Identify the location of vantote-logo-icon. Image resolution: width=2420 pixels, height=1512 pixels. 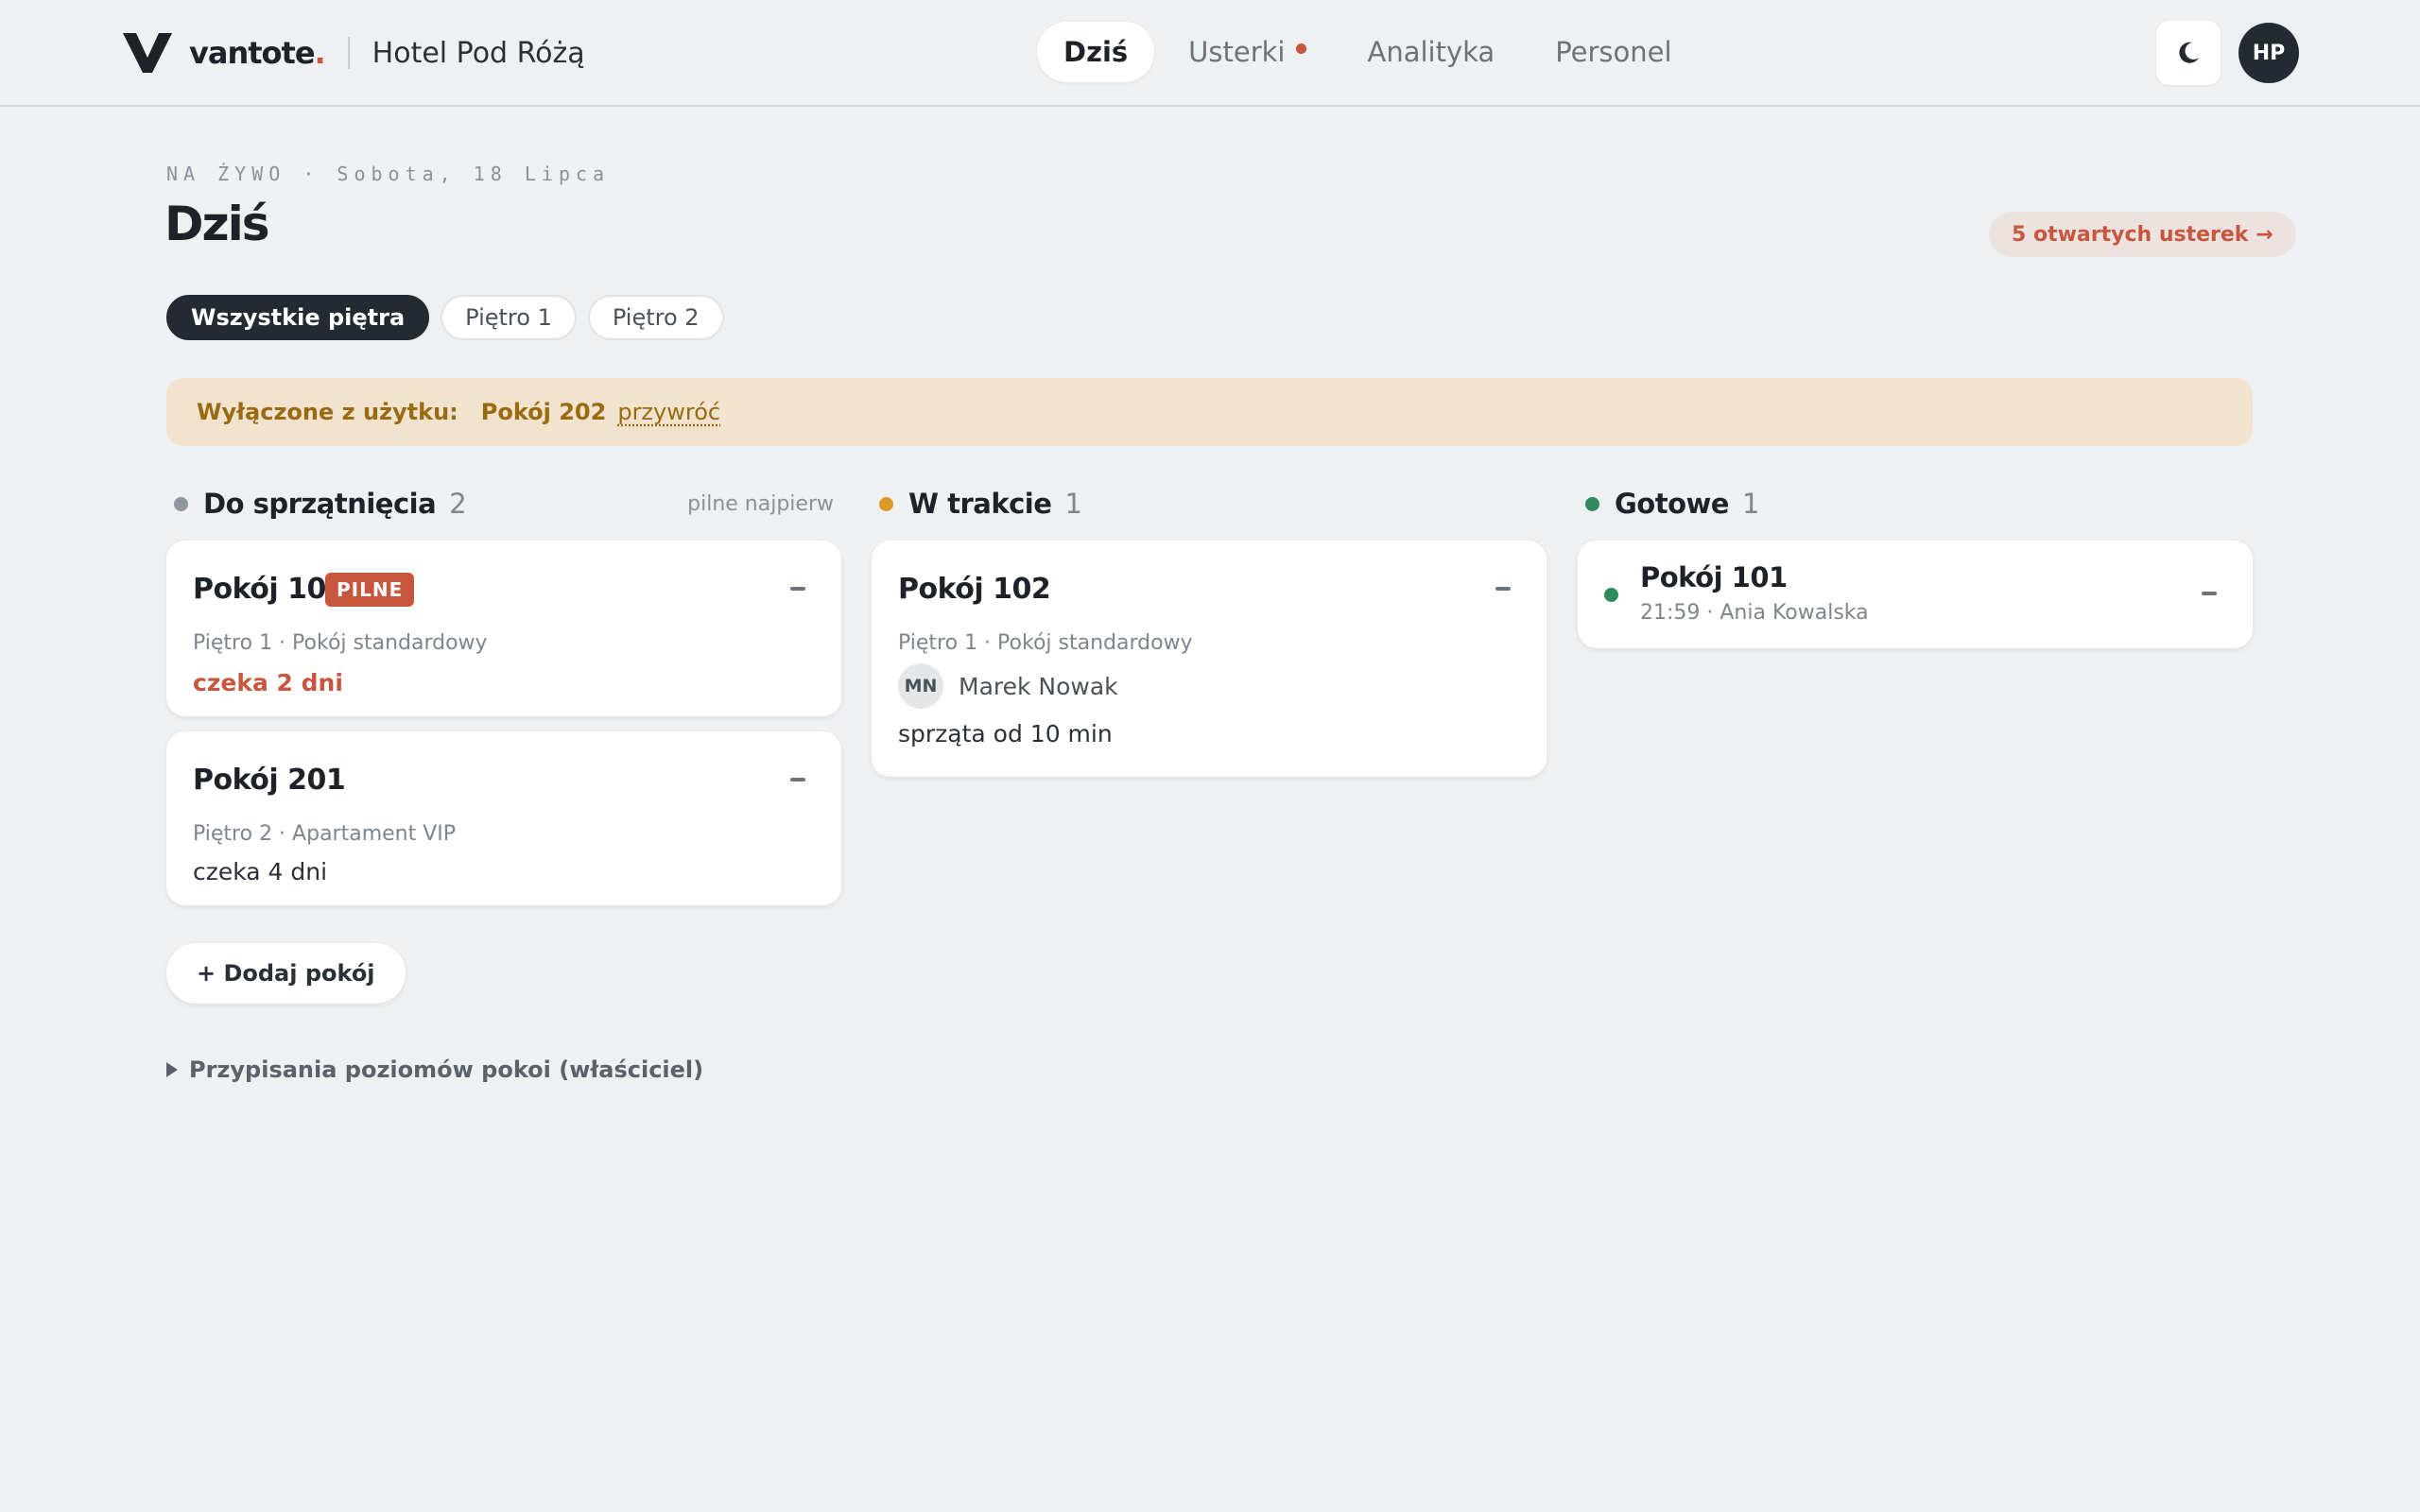
(147, 53).